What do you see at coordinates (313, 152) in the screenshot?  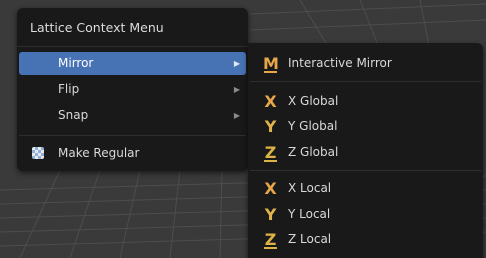 I see `menu-item-label: Z Global` at bounding box center [313, 152].